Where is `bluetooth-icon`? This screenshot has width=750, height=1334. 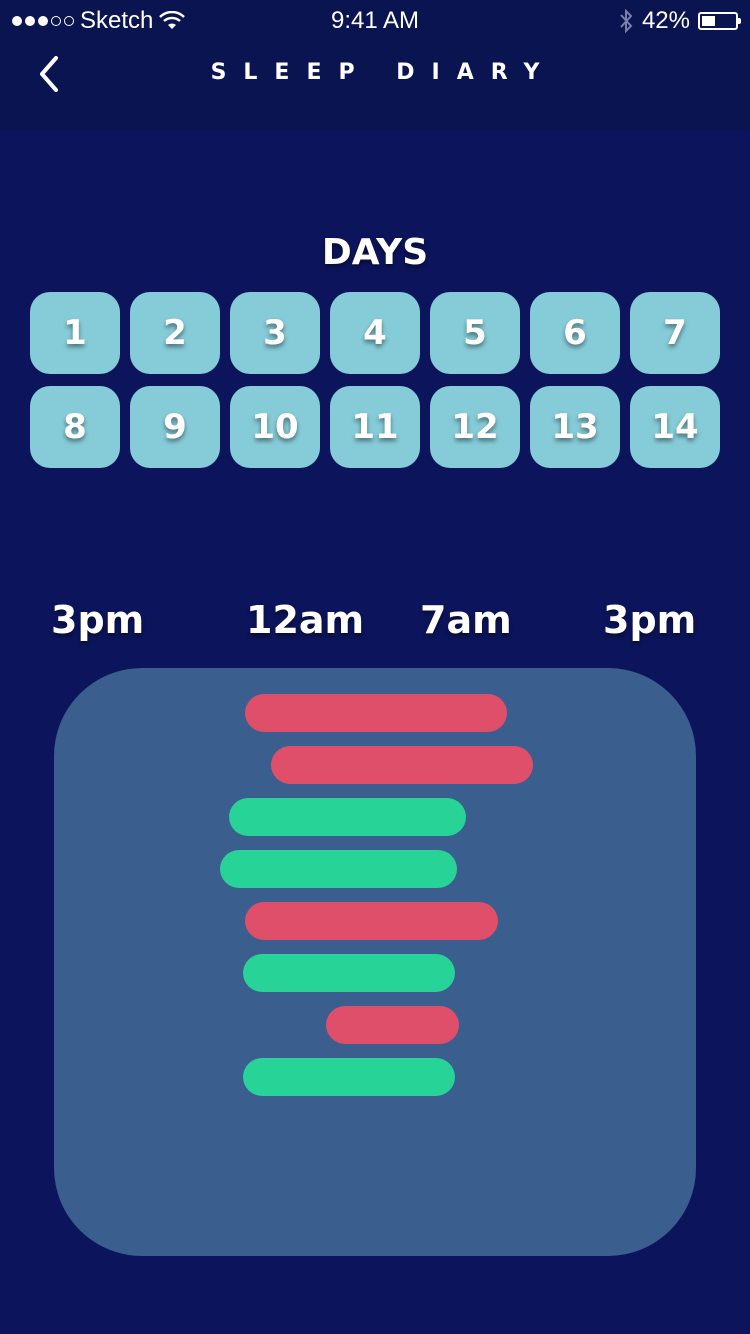
bluetooth-icon is located at coordinates (626, 21).